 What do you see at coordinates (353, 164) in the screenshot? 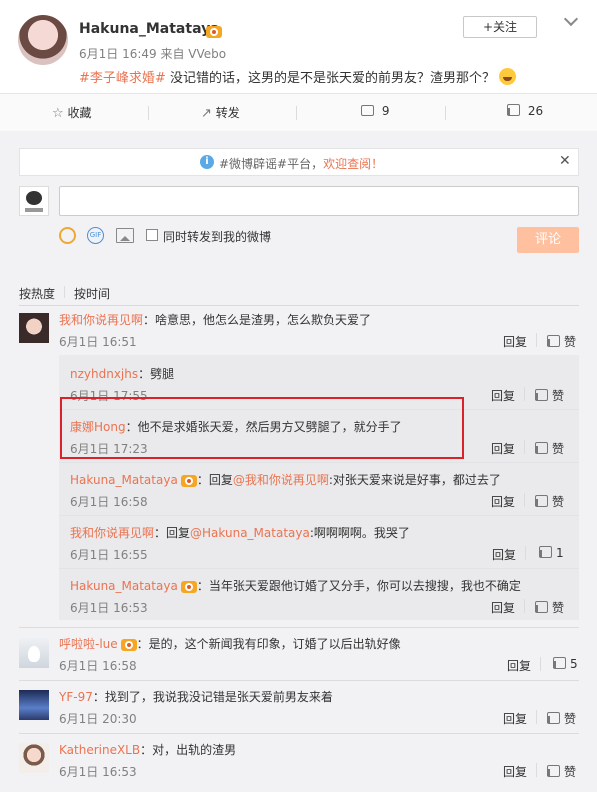
I see `notice-link: 欢迎查阅！` at bounding box center [353, 164].